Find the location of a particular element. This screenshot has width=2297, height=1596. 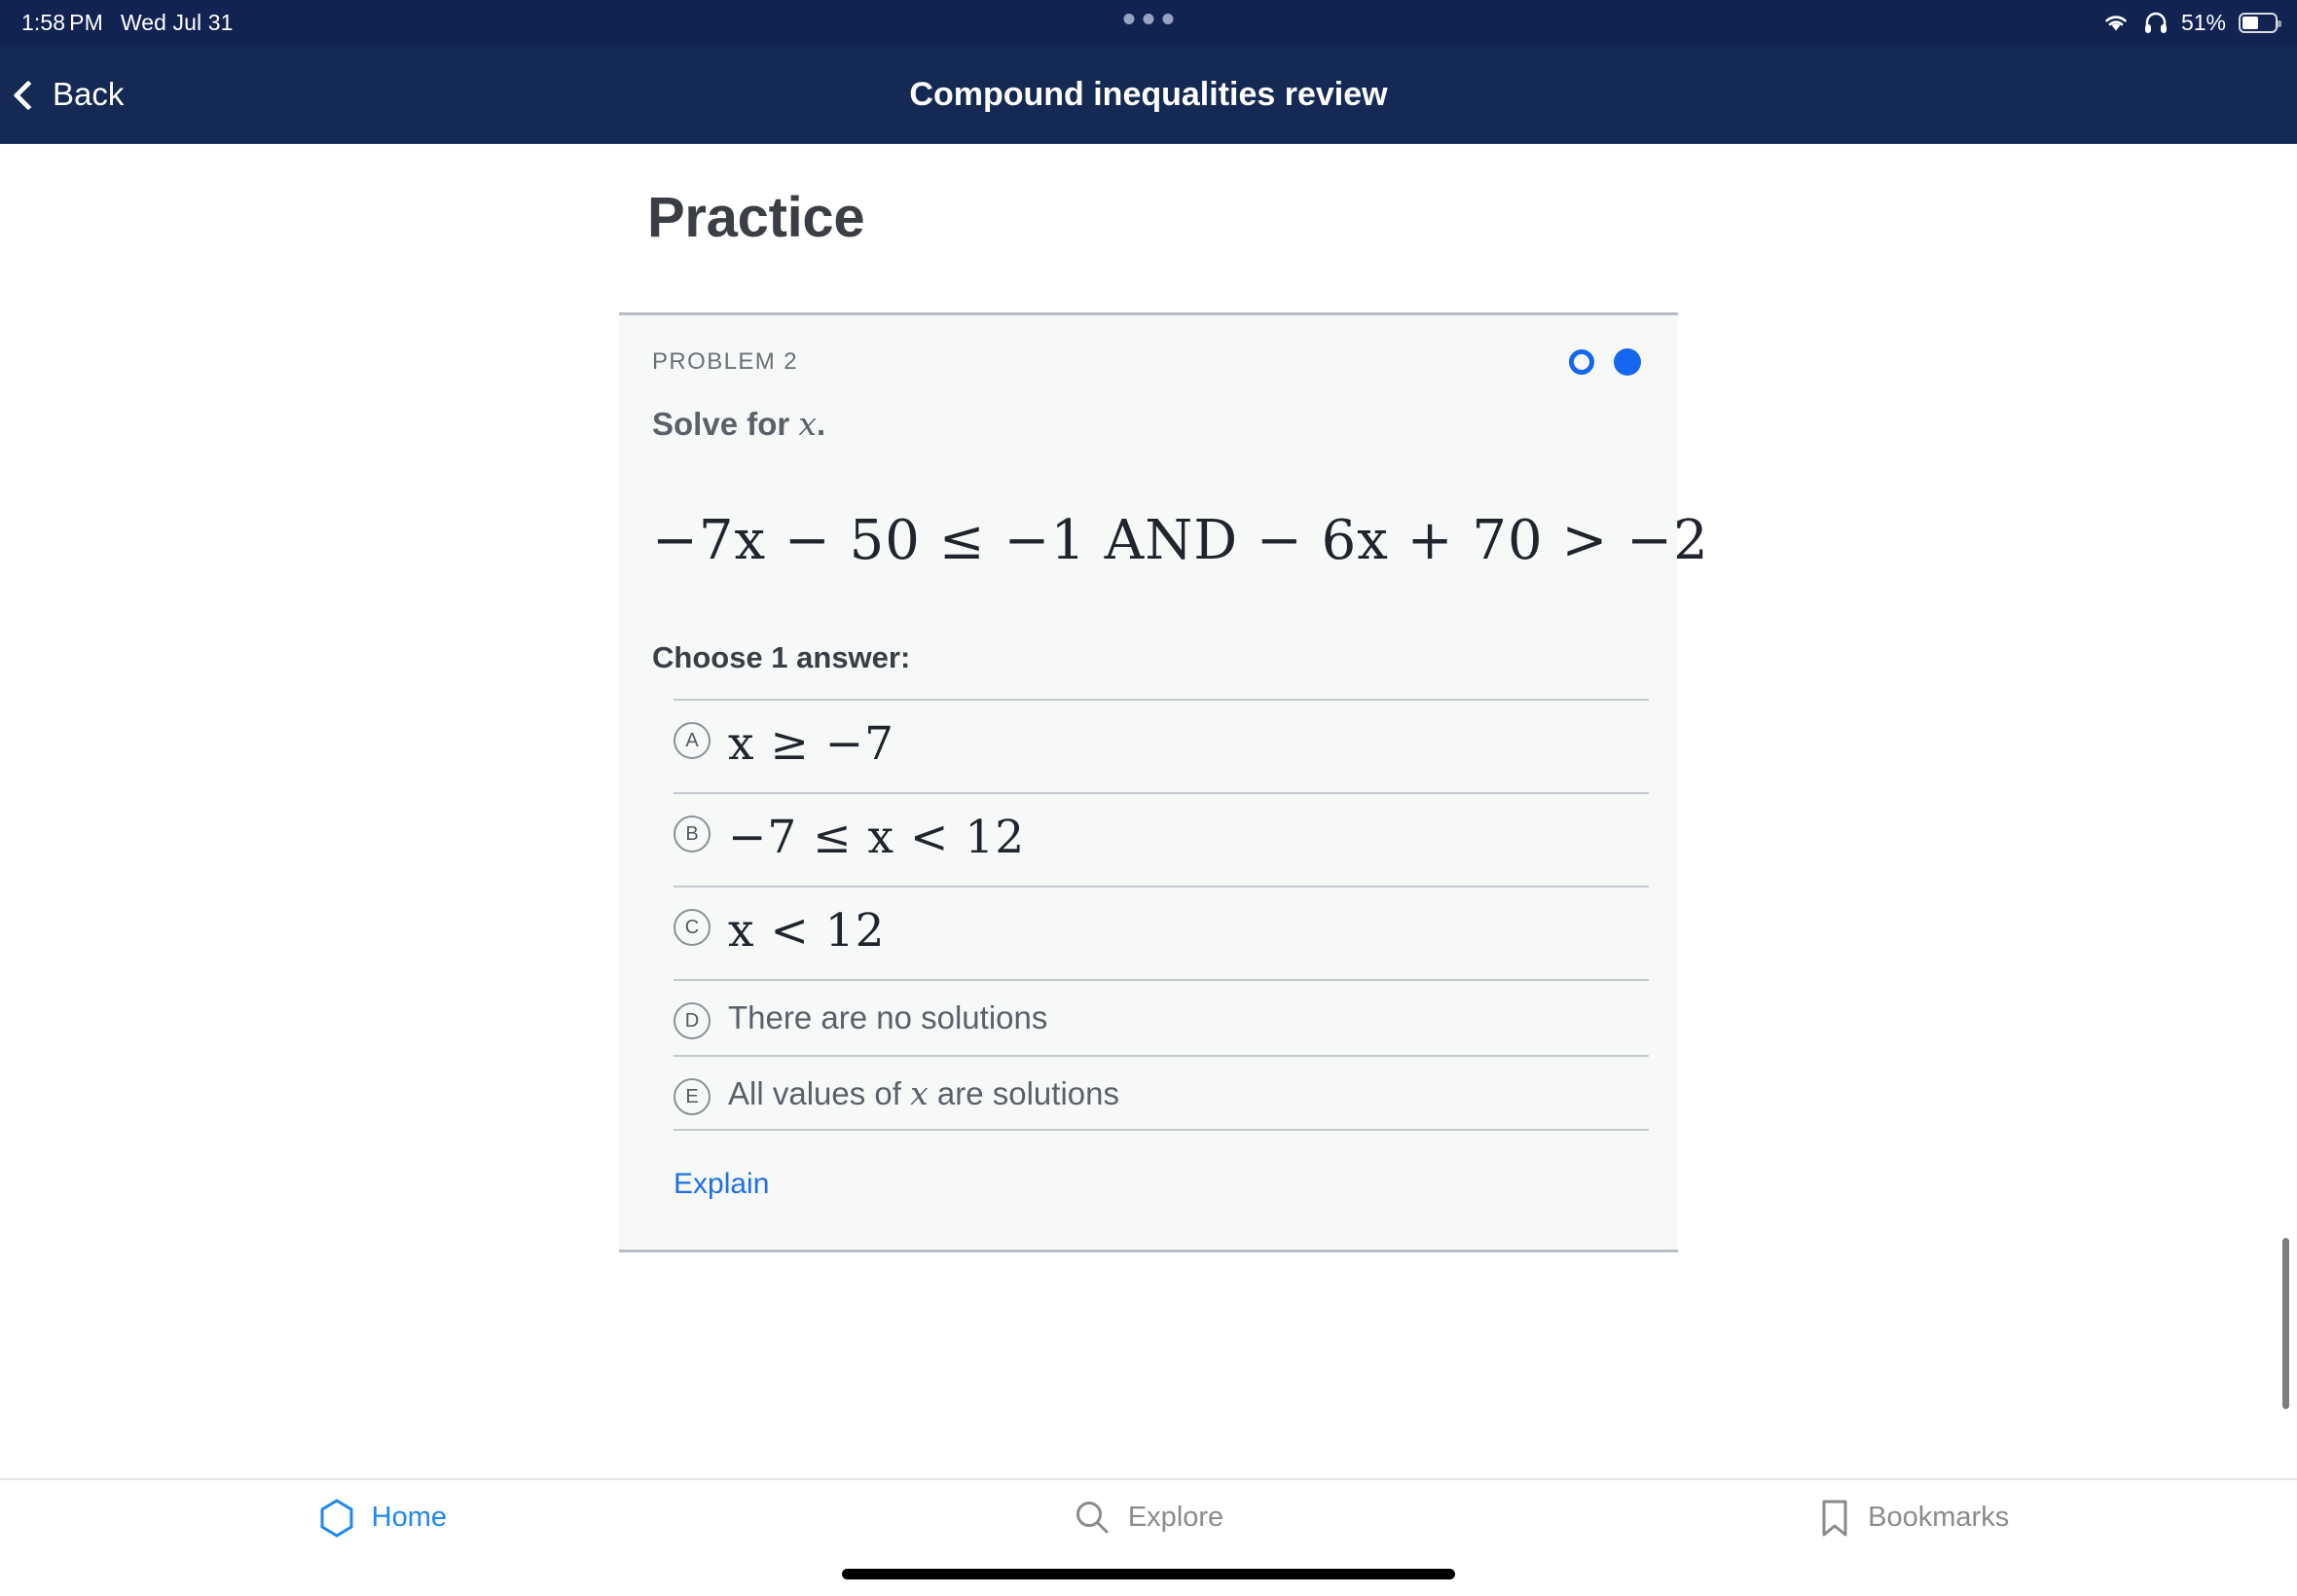

answer-option-letter-e: E is located at coordinates (692, 1096).